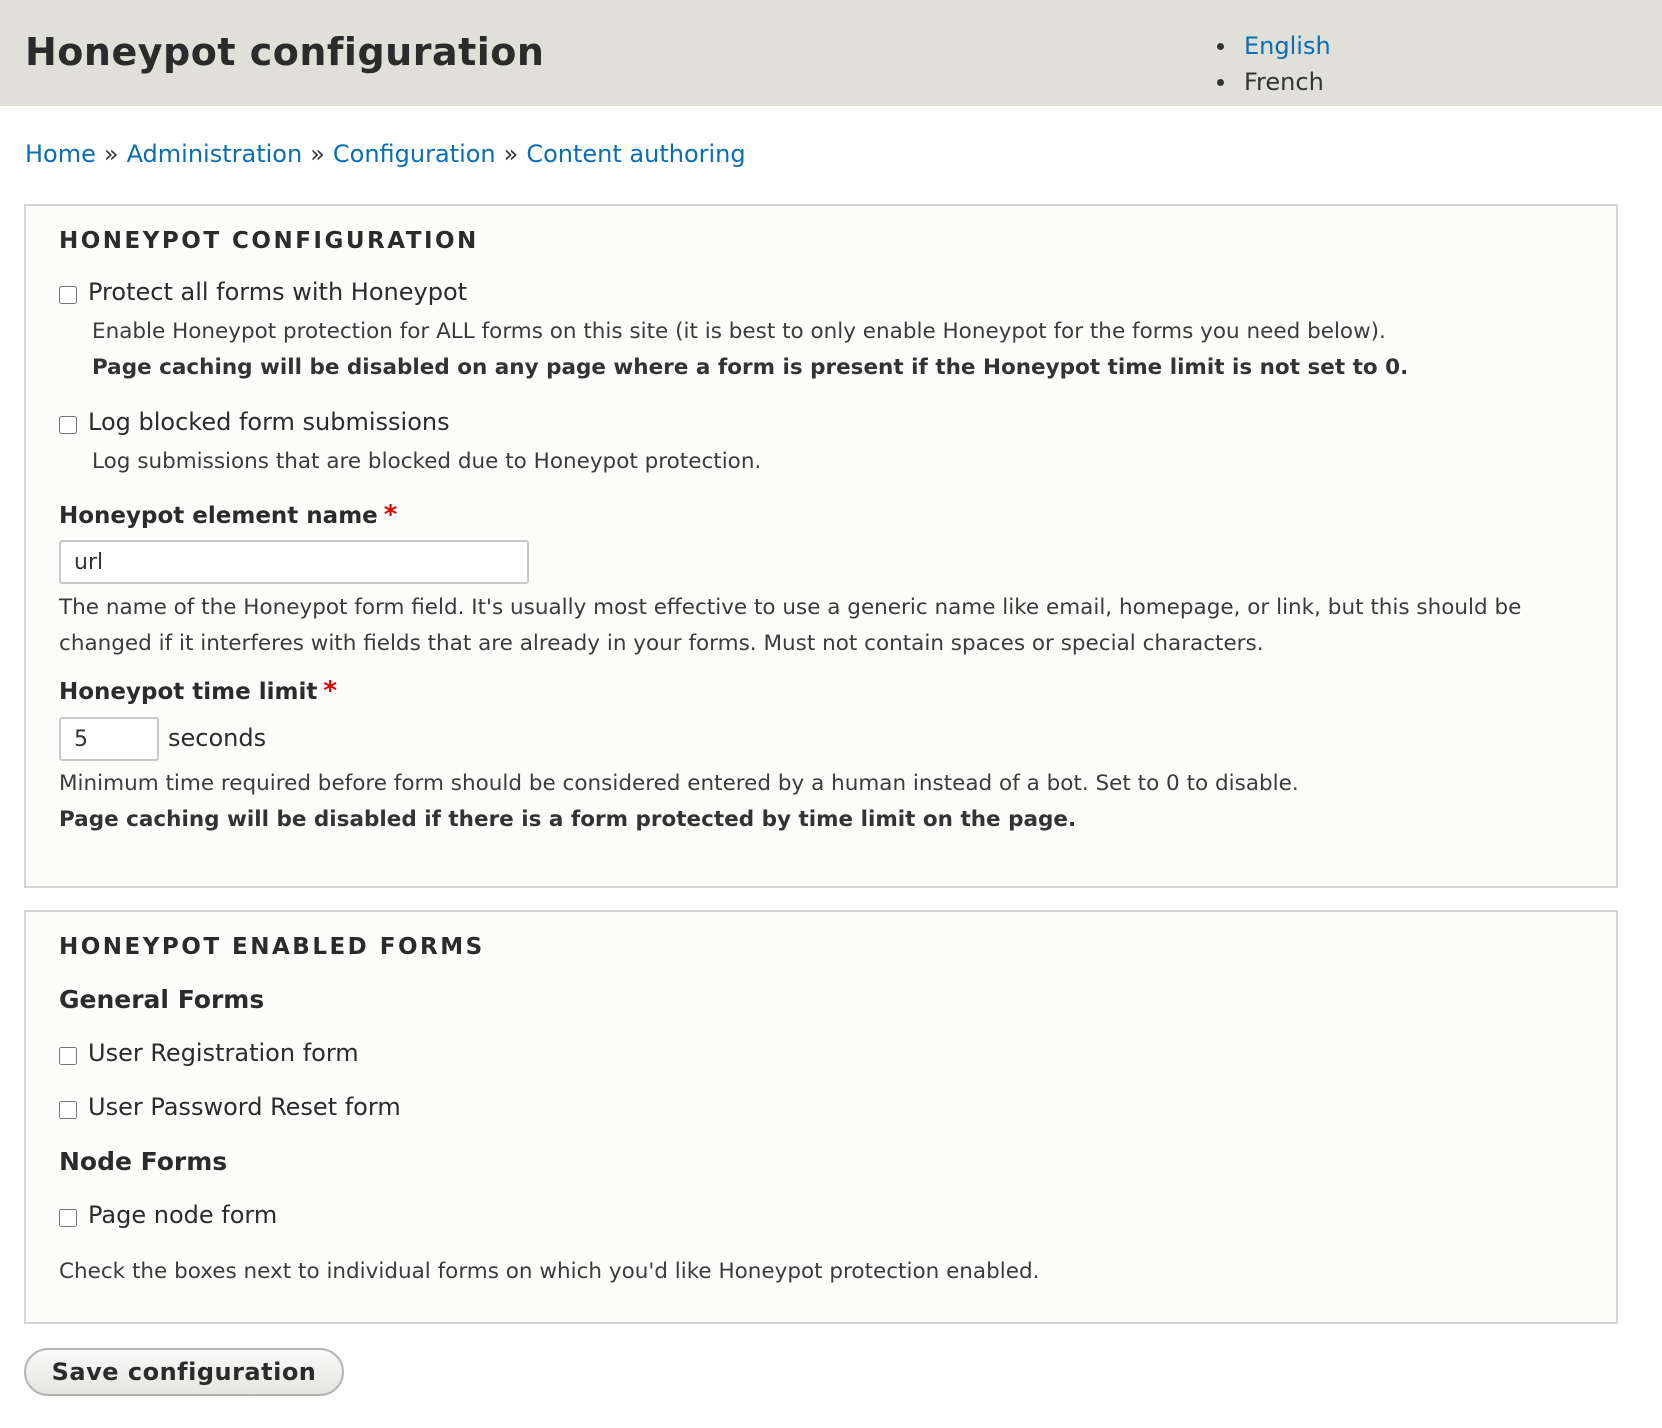 This screenshot has height=1428, width=1662. What do you see at coordinates (143, 1161) in the screenshot?
I see `node-forms-title: Node Forms` at bounding box center [143, 1161].